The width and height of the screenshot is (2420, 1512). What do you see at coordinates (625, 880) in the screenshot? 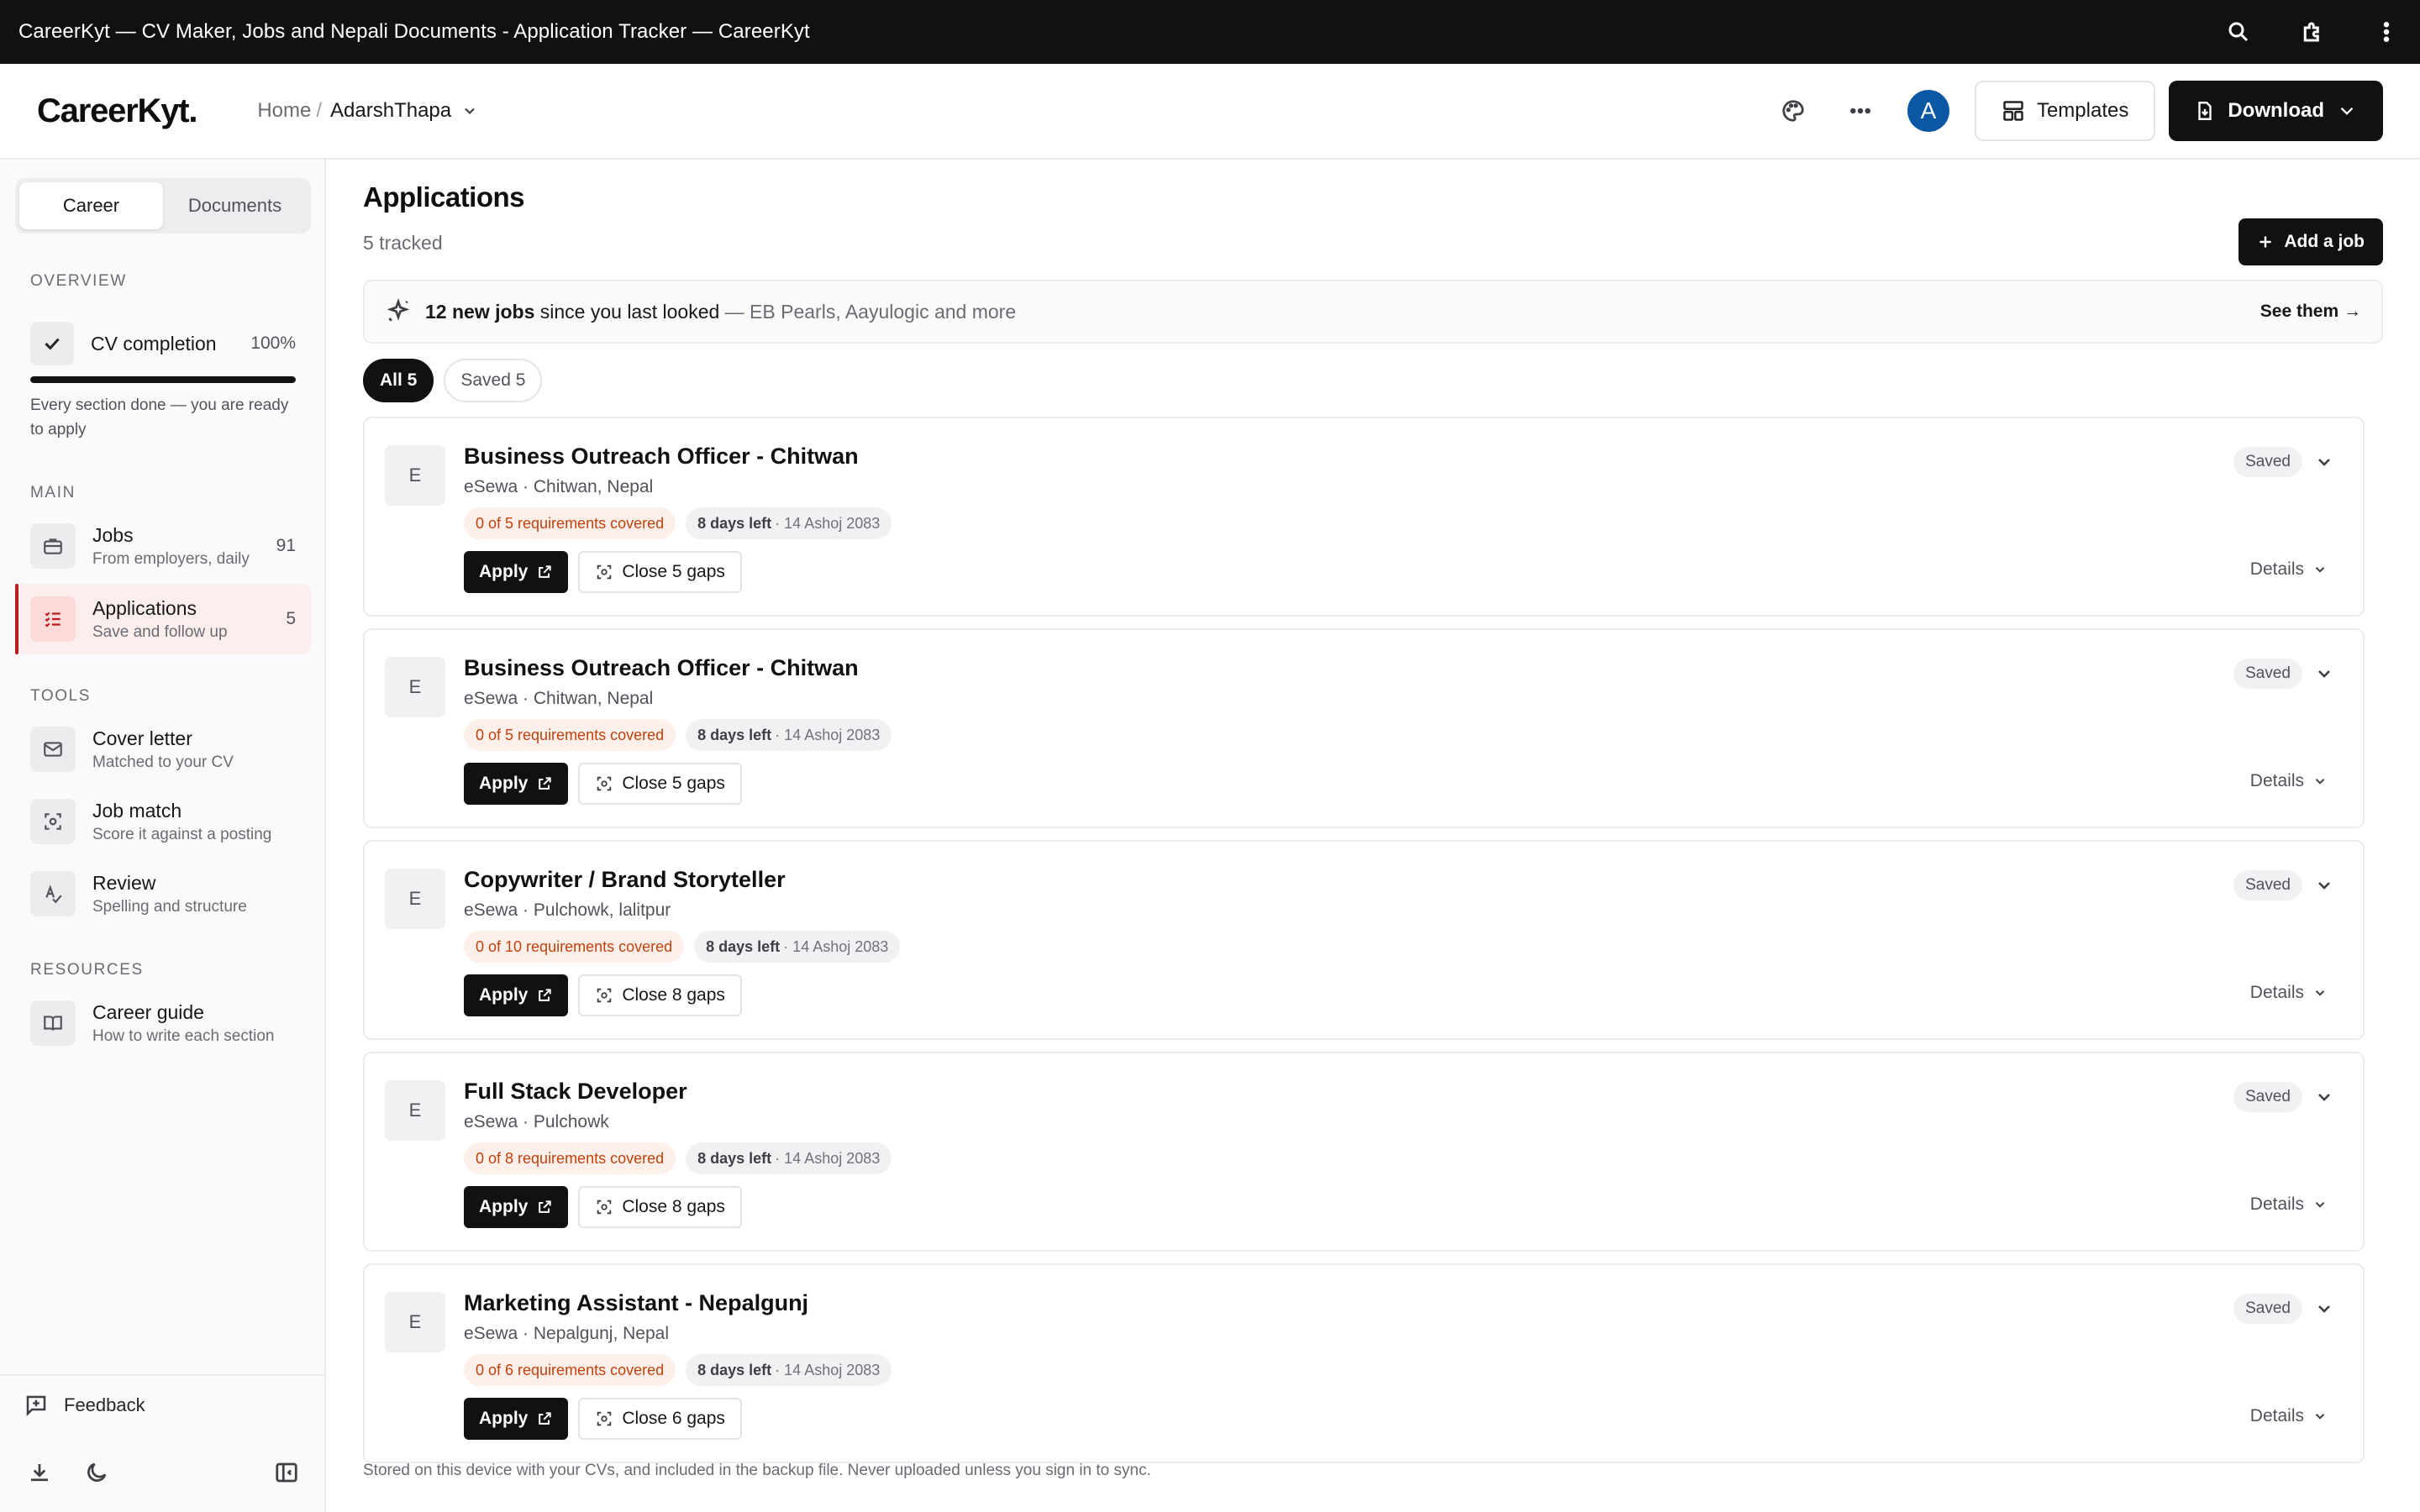
I see `job-title: Copywriter / Brand Storyteller` at bounding box center [625, 880].